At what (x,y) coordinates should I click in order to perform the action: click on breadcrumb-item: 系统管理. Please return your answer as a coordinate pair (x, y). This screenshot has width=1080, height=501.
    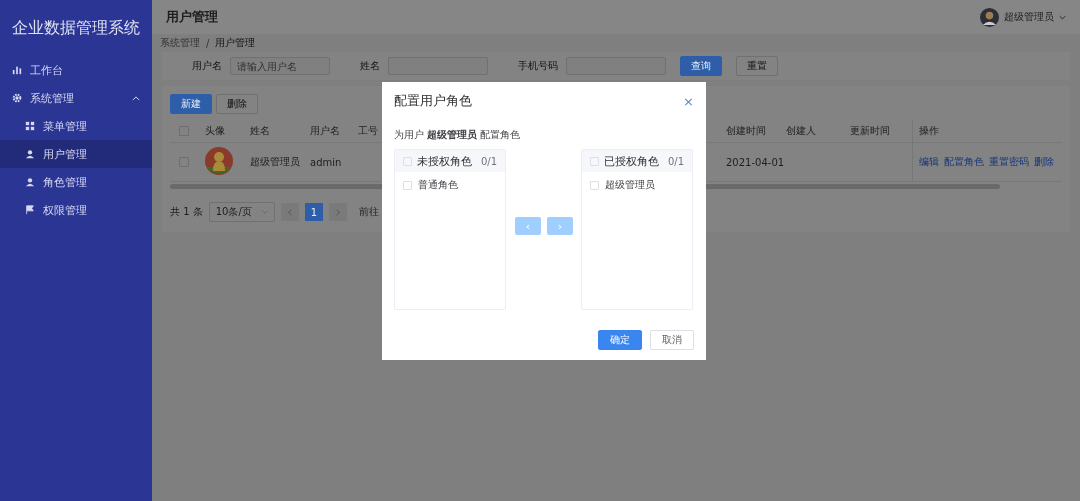
    Looking at the image, I should click on (180, 43).